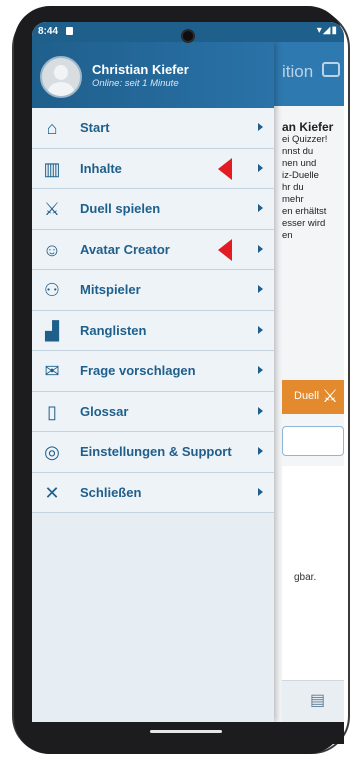  I want to click on podium-icon: ▟, so click(52, 330).